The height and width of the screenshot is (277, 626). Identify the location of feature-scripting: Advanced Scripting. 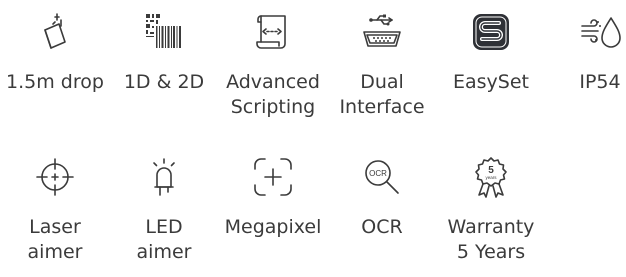
(273, 65).